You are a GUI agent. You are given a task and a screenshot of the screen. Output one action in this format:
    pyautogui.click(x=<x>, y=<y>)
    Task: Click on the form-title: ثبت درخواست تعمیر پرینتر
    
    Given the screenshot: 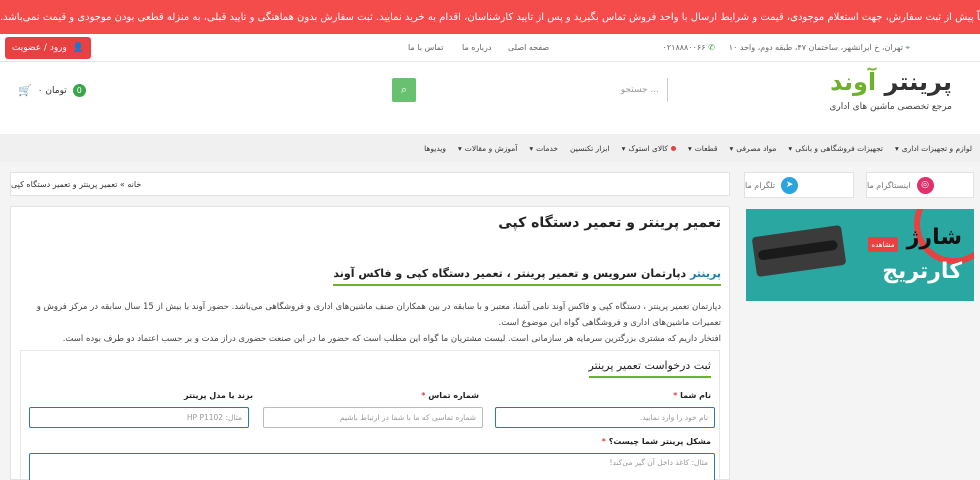 What is the action you would take?
    pyautogui.click(x=649, y=368)
    